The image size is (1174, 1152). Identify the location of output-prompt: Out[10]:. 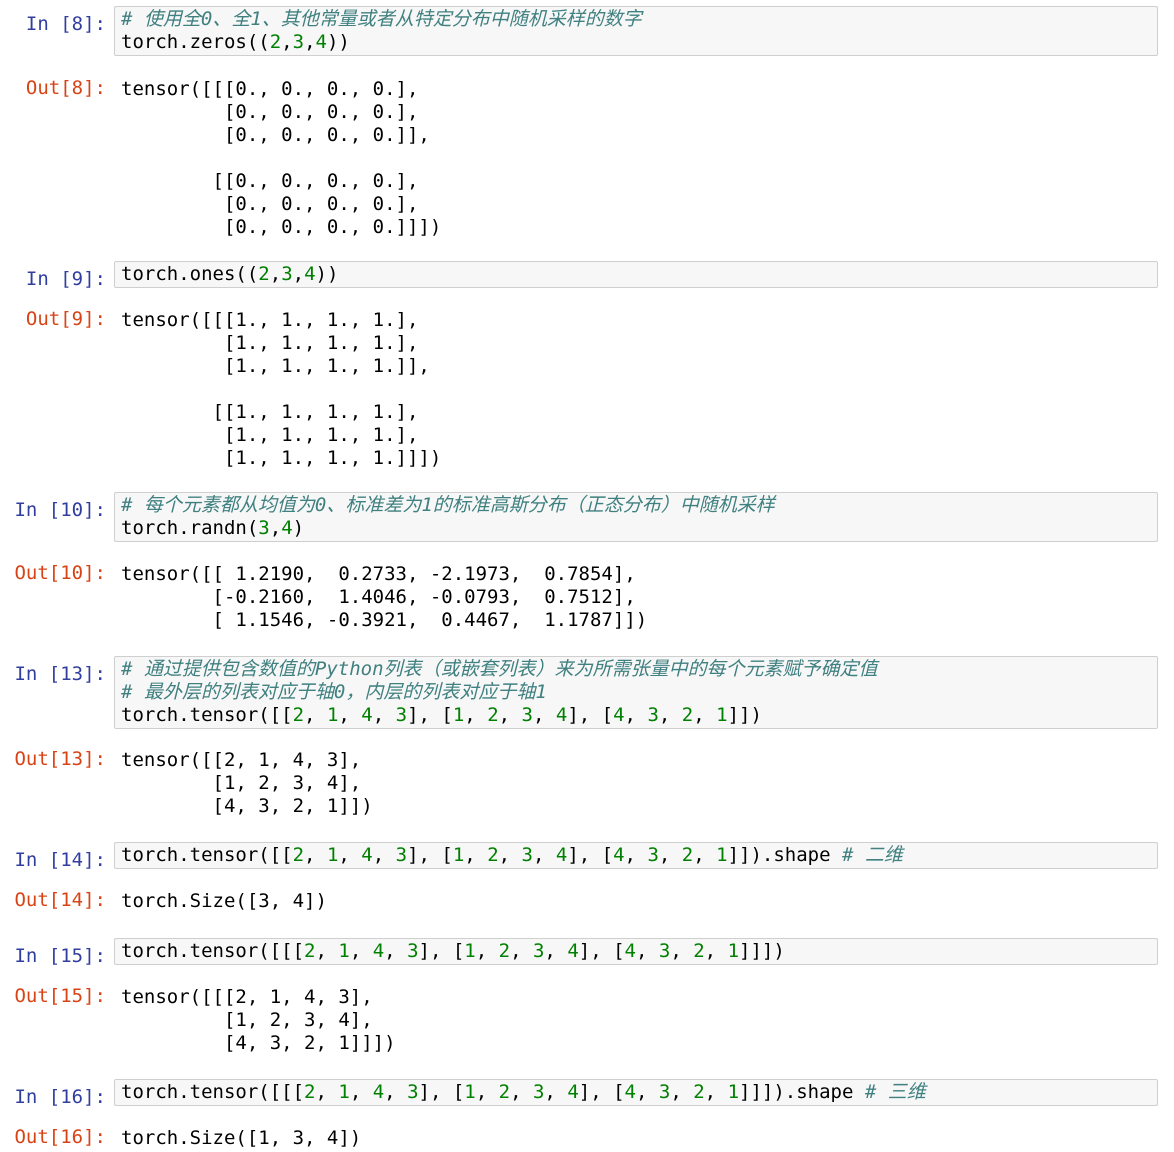
(60, 573).